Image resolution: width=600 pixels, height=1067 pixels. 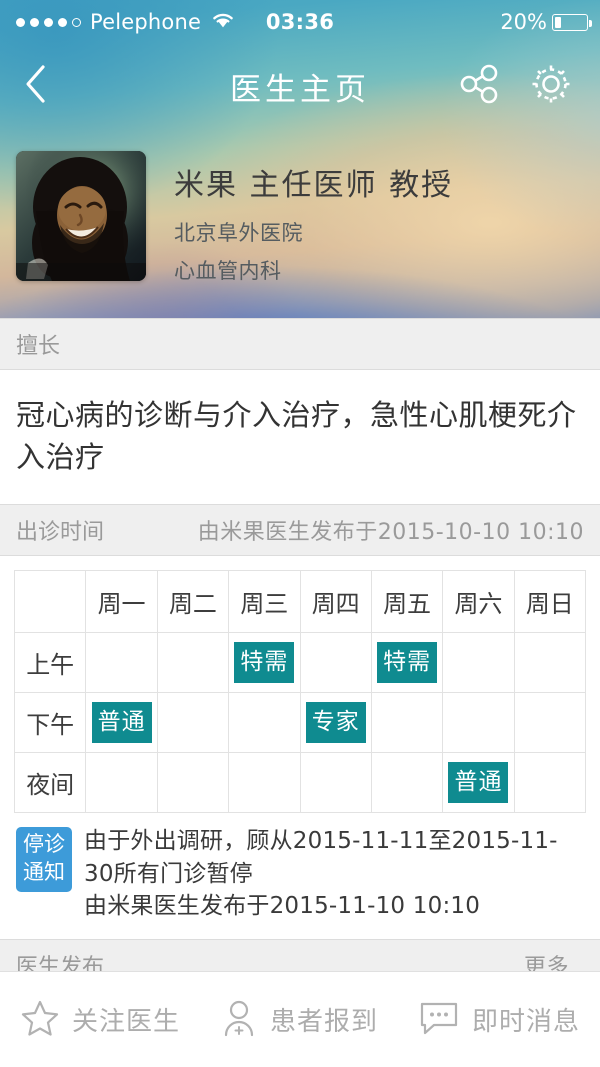 I want to click on doctor-department: 心血管内科, so click(x=228, y=271).